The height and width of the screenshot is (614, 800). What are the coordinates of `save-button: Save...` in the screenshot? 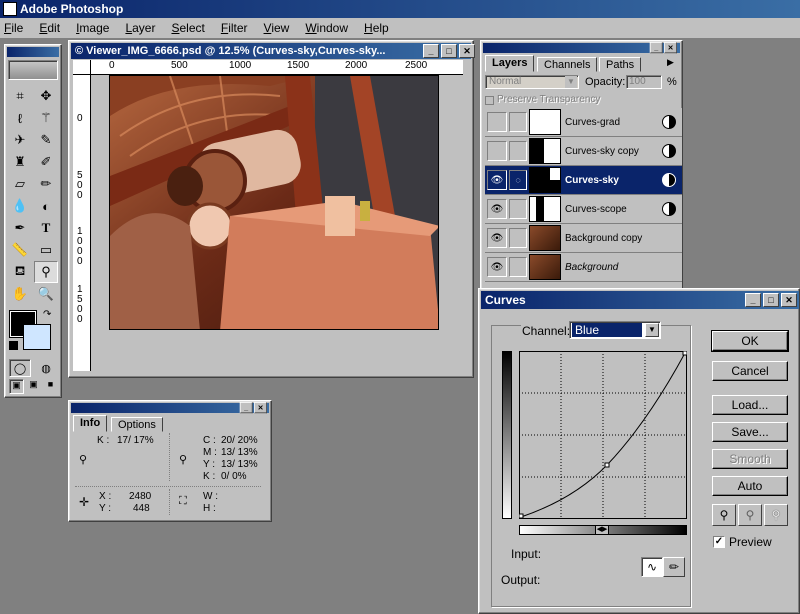 It's located at (750, 432).